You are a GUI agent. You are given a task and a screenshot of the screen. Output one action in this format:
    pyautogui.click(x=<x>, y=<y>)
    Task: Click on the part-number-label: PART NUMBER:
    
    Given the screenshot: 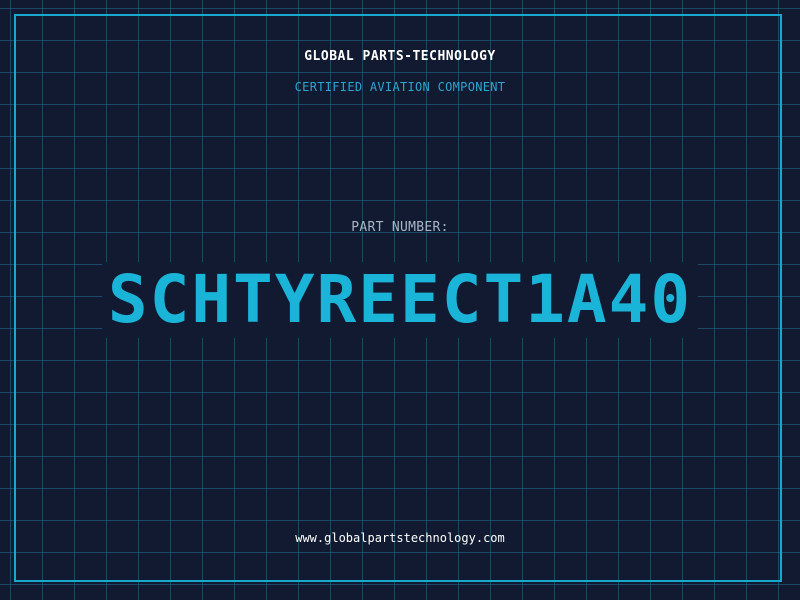 What is the action you would take?
    pyautogui.click(x=400, y=227)
    